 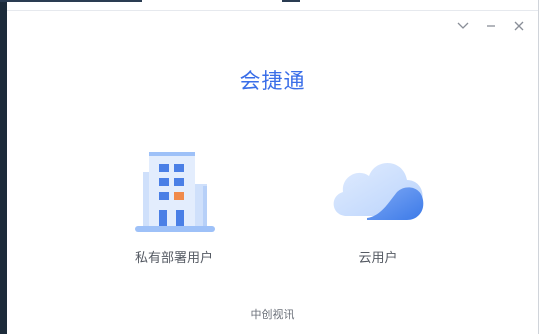 What do you see at coordinates (173, 258) in the screenshot?
I see `private-deployment-label: 私有部署用户` at bounding box center [173, 258].